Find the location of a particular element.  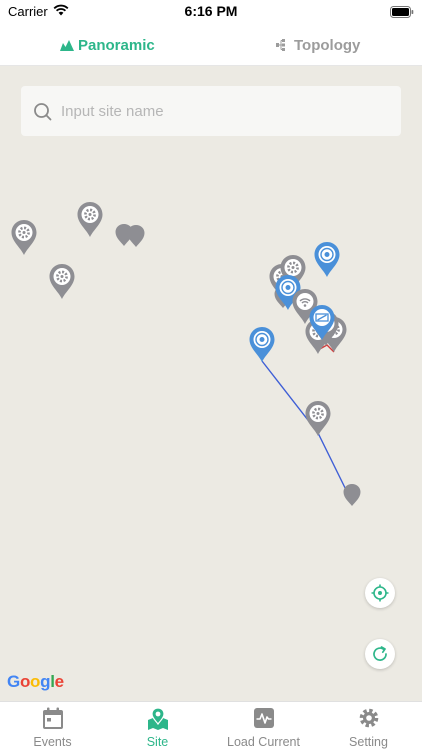

tab-panoramic: Panoramic is located at coordinates (107, 45).